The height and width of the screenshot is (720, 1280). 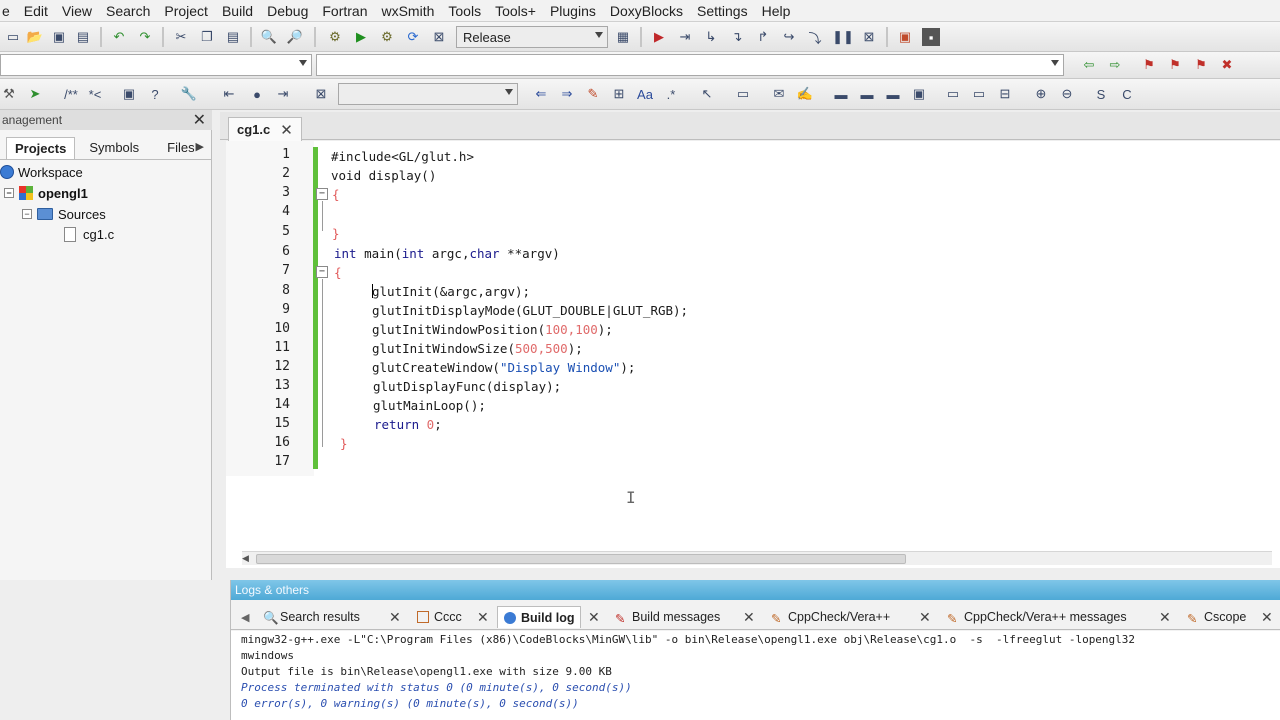 I want to click on zoom-out-icon: ⊖, so click(x=1067, y=94).